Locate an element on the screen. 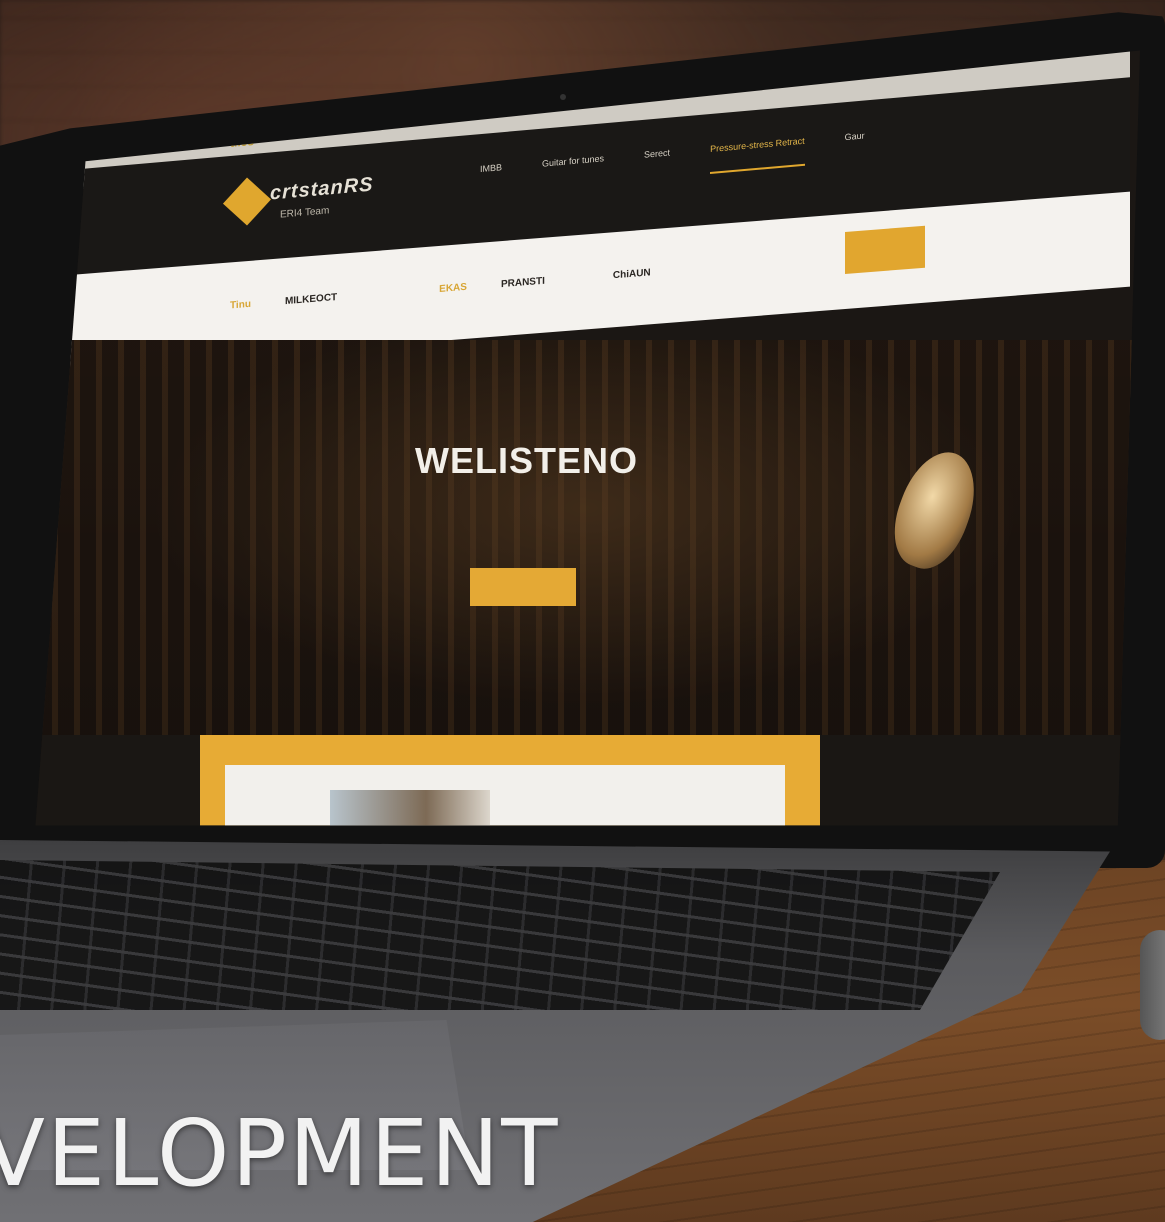  caption-text: VELOPMENT is located at coordinates (280, 1153).